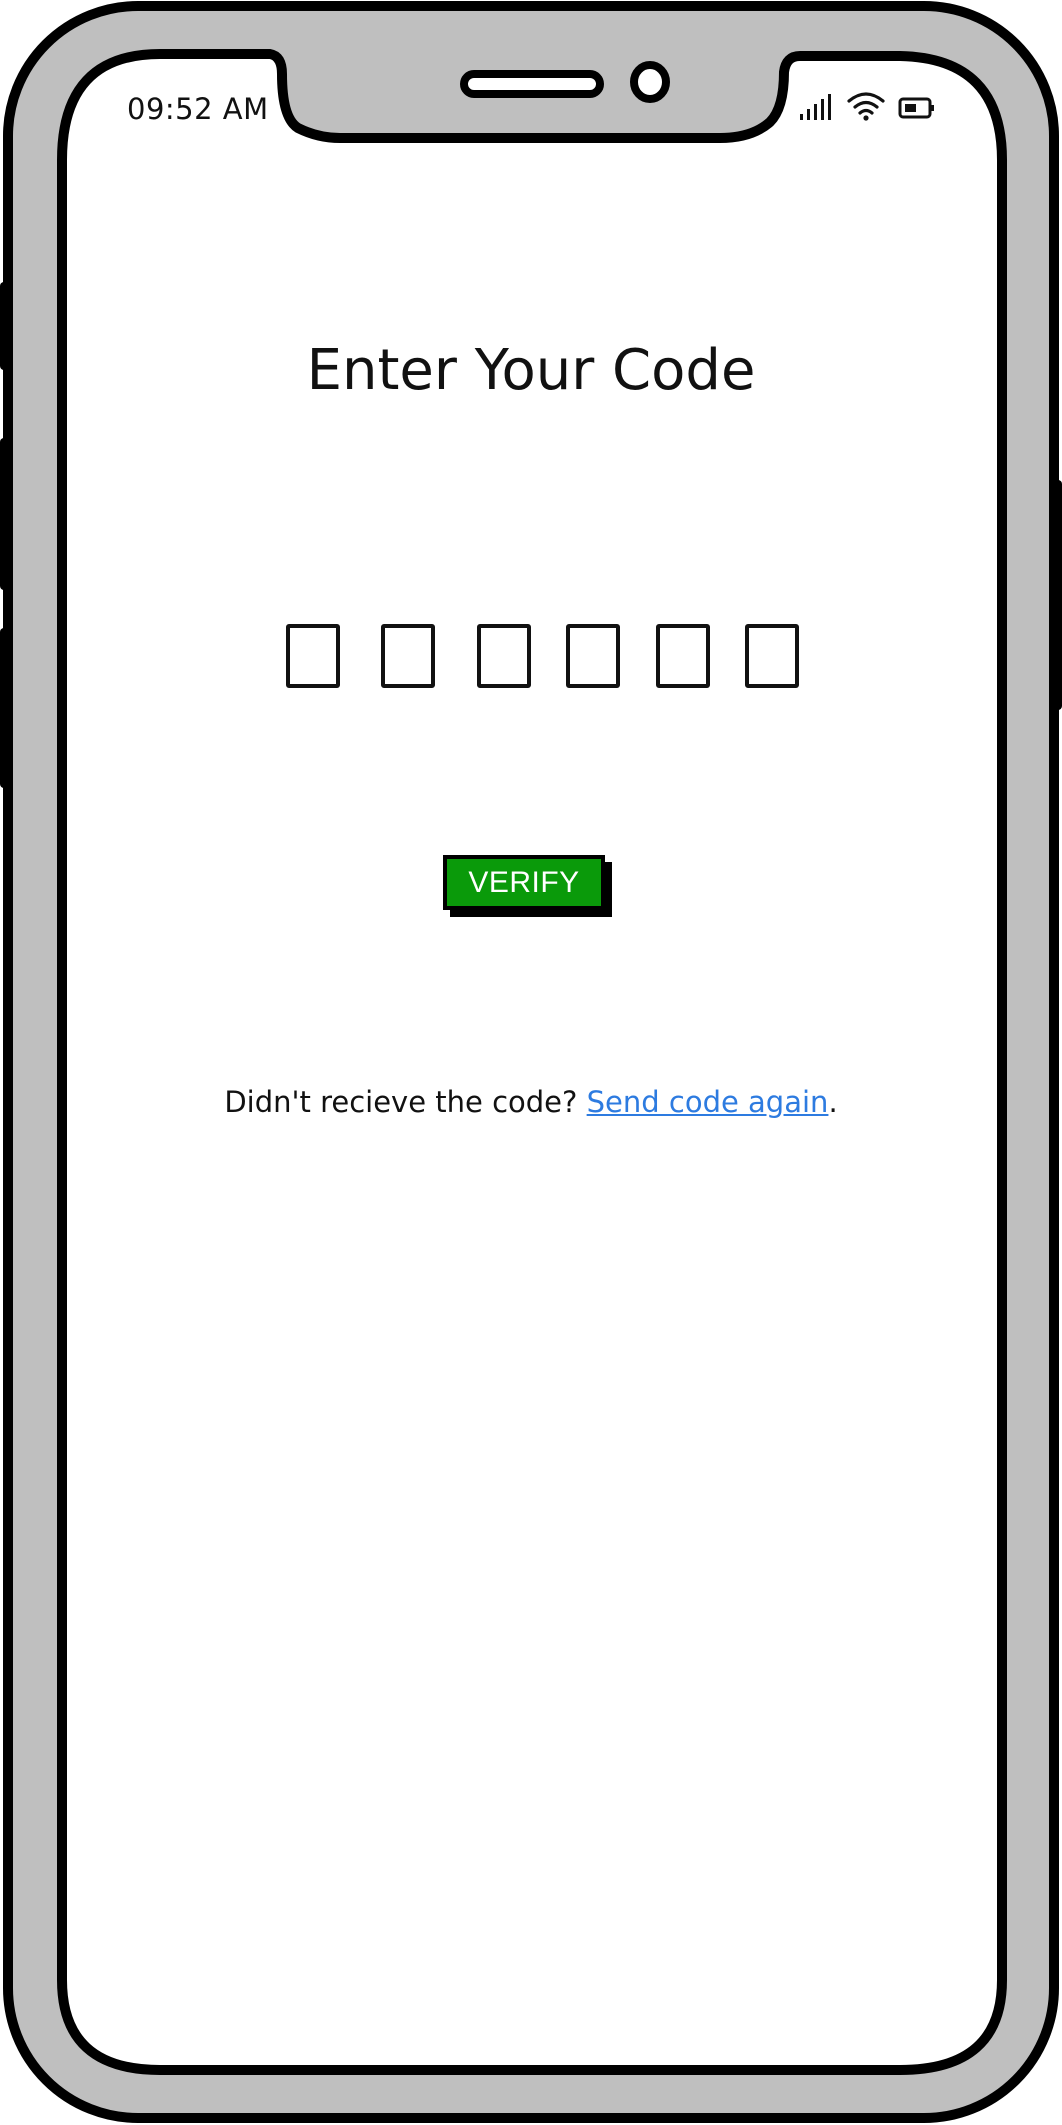 This screenshot has height=2125, width=1062. Describe the element at coordinates (708, 1102) in the screenshot. I see `resend-code-link: Send code again` at that location.